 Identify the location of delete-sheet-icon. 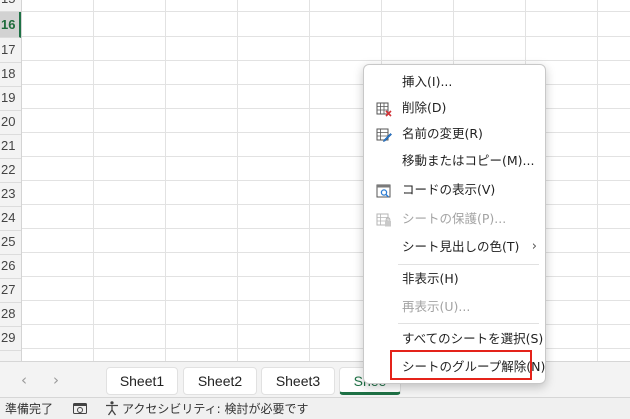
(384, 108).